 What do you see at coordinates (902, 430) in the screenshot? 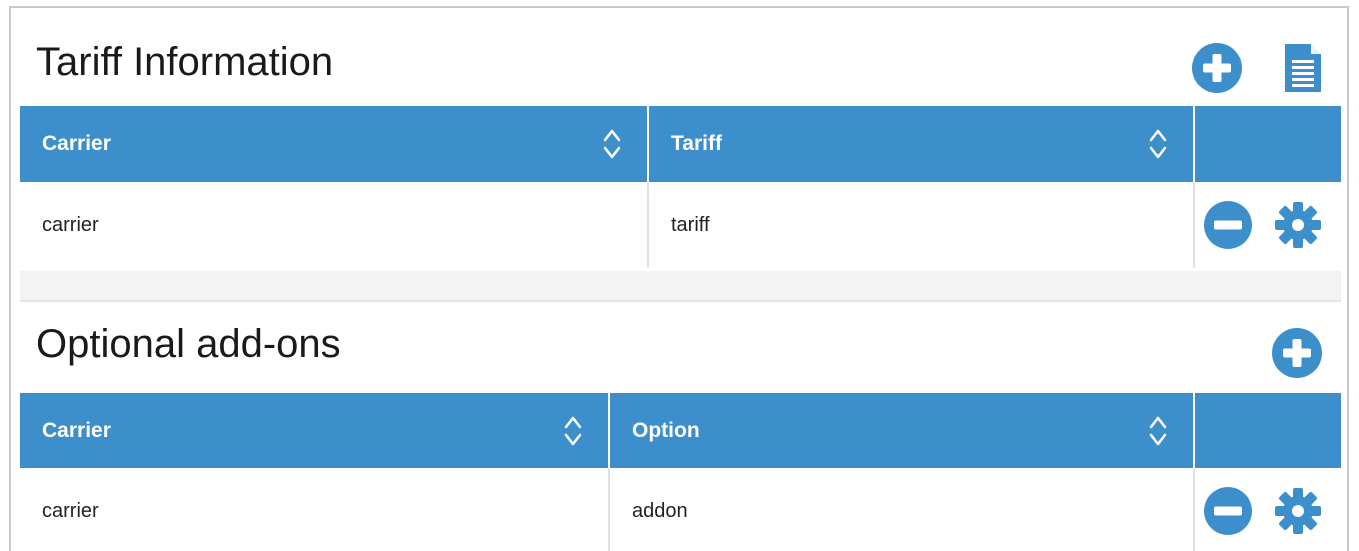
I see `column-header-option: Option` at bounding box center [902, 430].